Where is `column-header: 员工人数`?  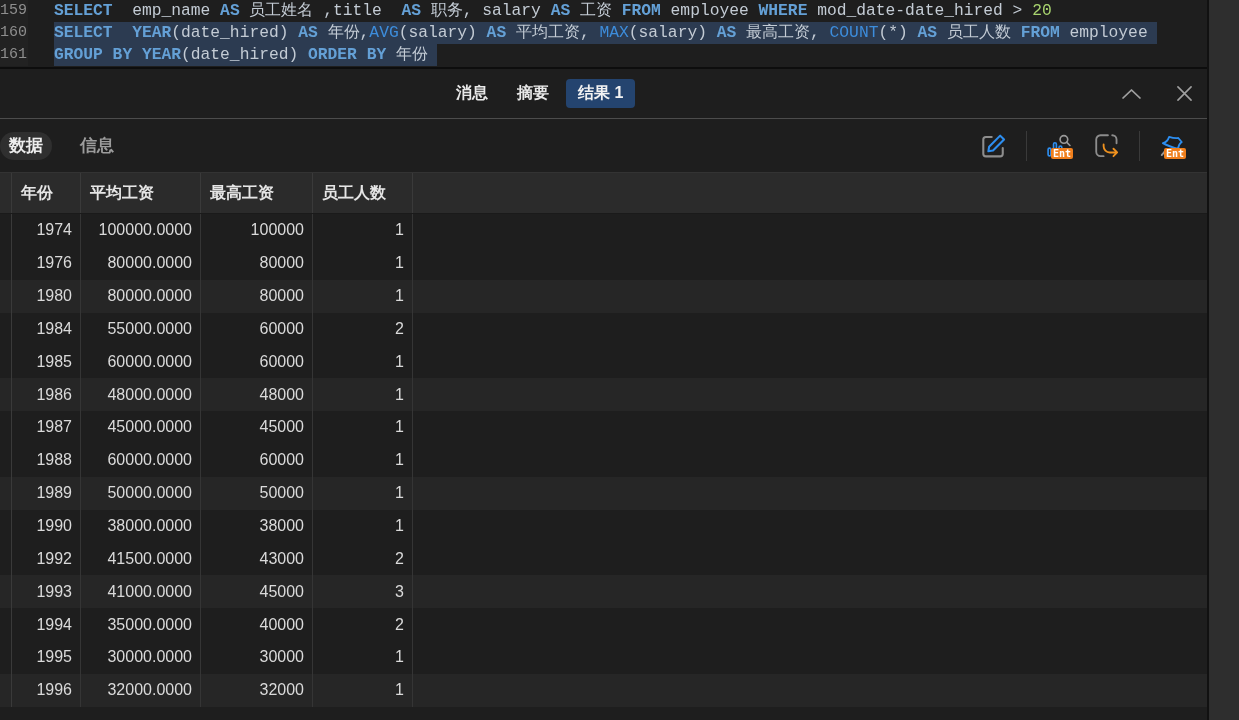 column-header: 员工人数 is located at coordinates (363, 193).